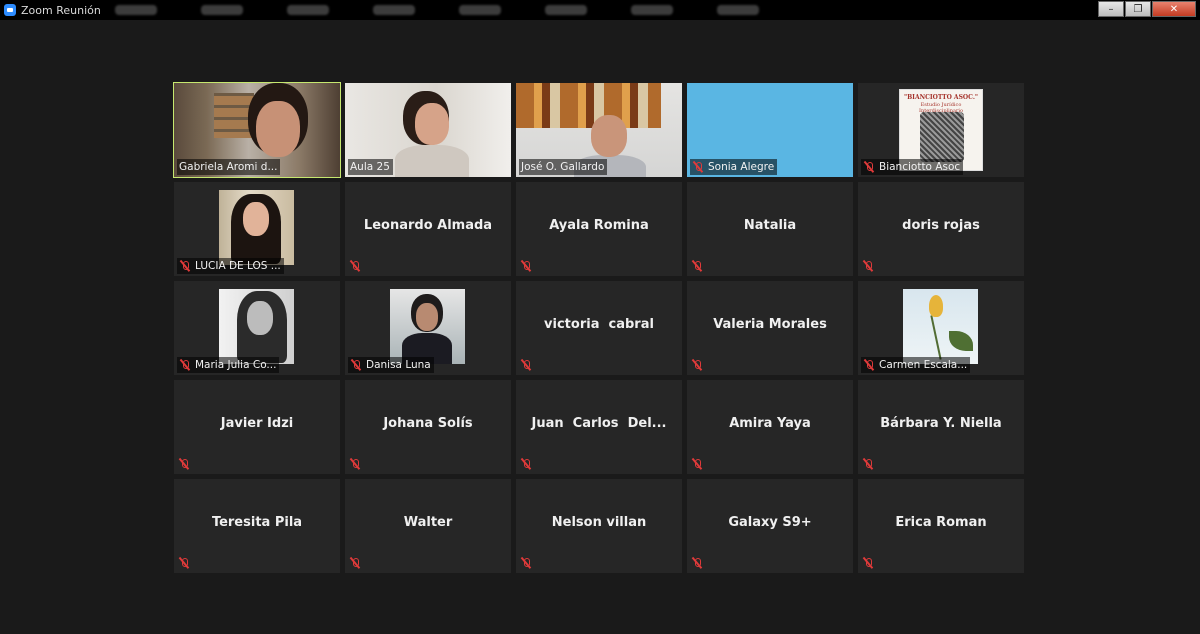  I want to click on participant-tile-teresita-pila: Teresita Pila, so click(257, 526).